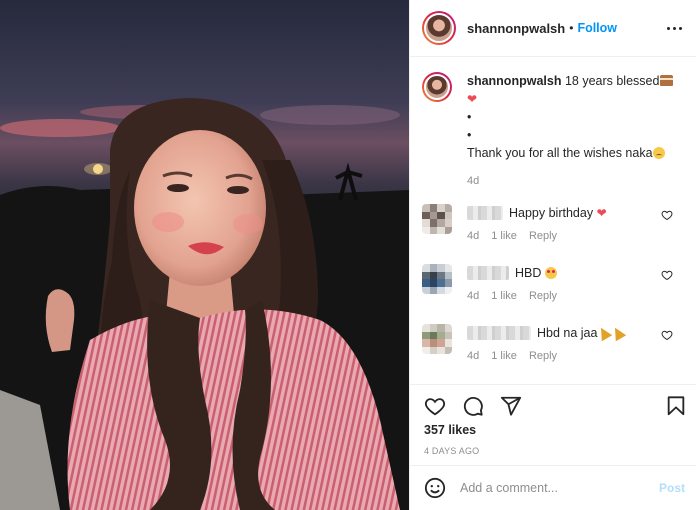 This screenshot has width=696, height=510. Describe the element at coordinates (601, 213) in the screenshot. I see `red-heart-icon: ❤` at that location.